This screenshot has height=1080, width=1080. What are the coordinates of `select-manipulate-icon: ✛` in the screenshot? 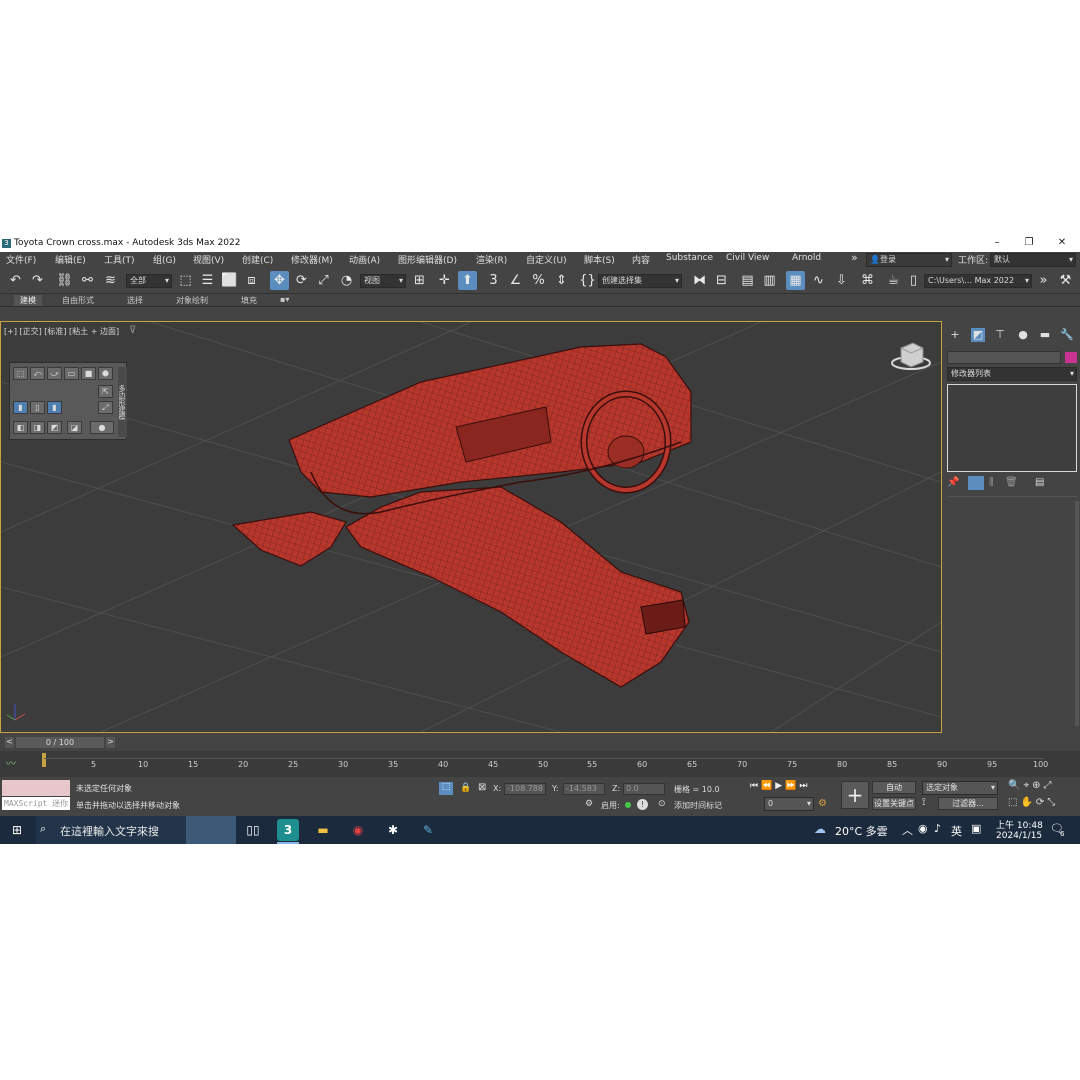 It's located at (444, 280).